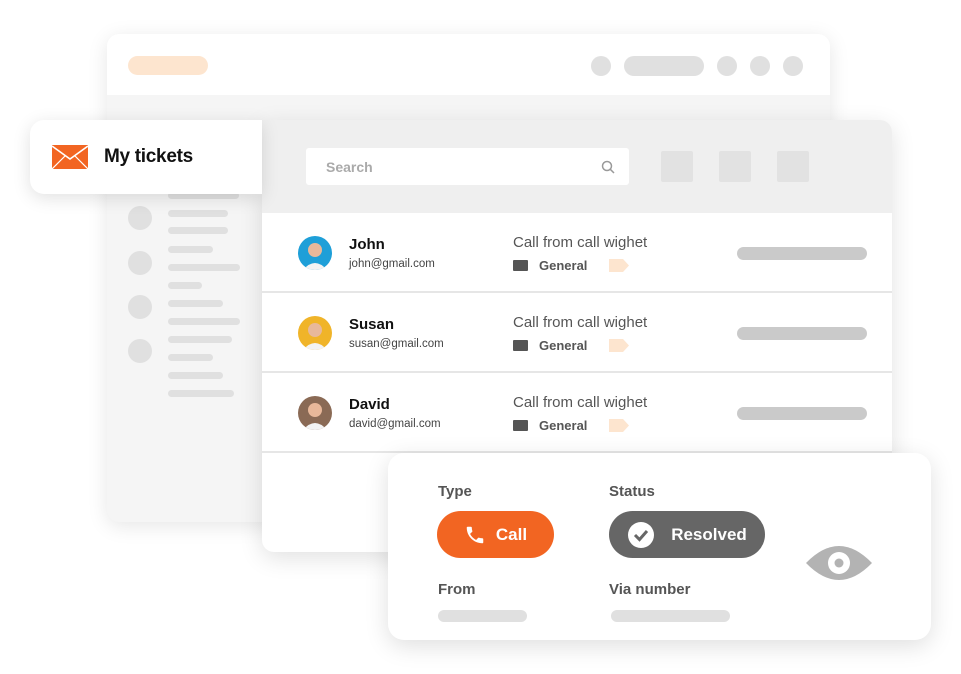 This screenshot has height=674, width=961. What do you see at coordinates (367, 244) in the screenshot?
I see `ticket-name: John` at bounding box center [367, 244].